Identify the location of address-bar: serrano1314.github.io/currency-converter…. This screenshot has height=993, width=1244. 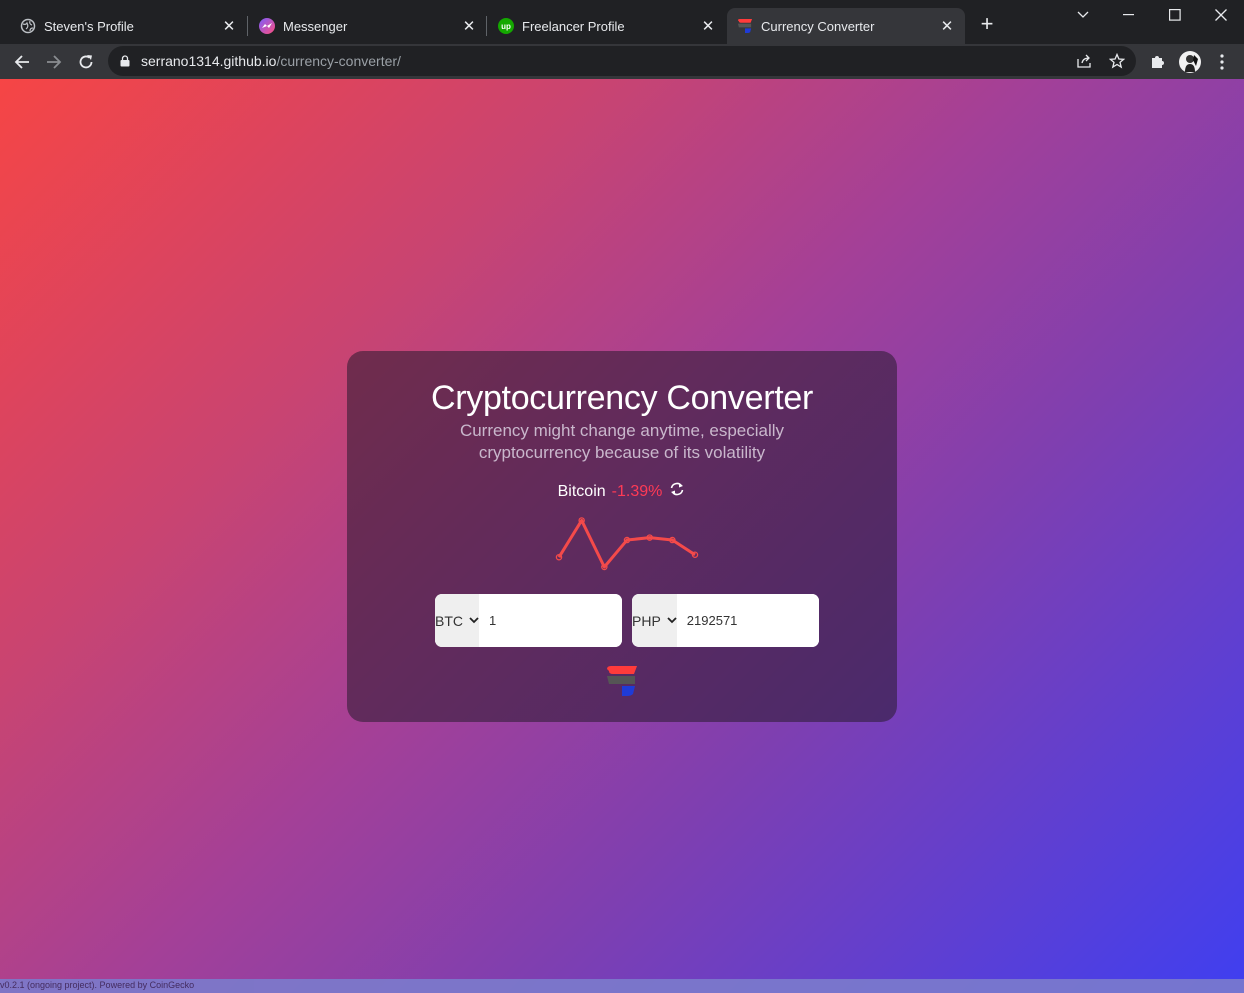
(622, 61).